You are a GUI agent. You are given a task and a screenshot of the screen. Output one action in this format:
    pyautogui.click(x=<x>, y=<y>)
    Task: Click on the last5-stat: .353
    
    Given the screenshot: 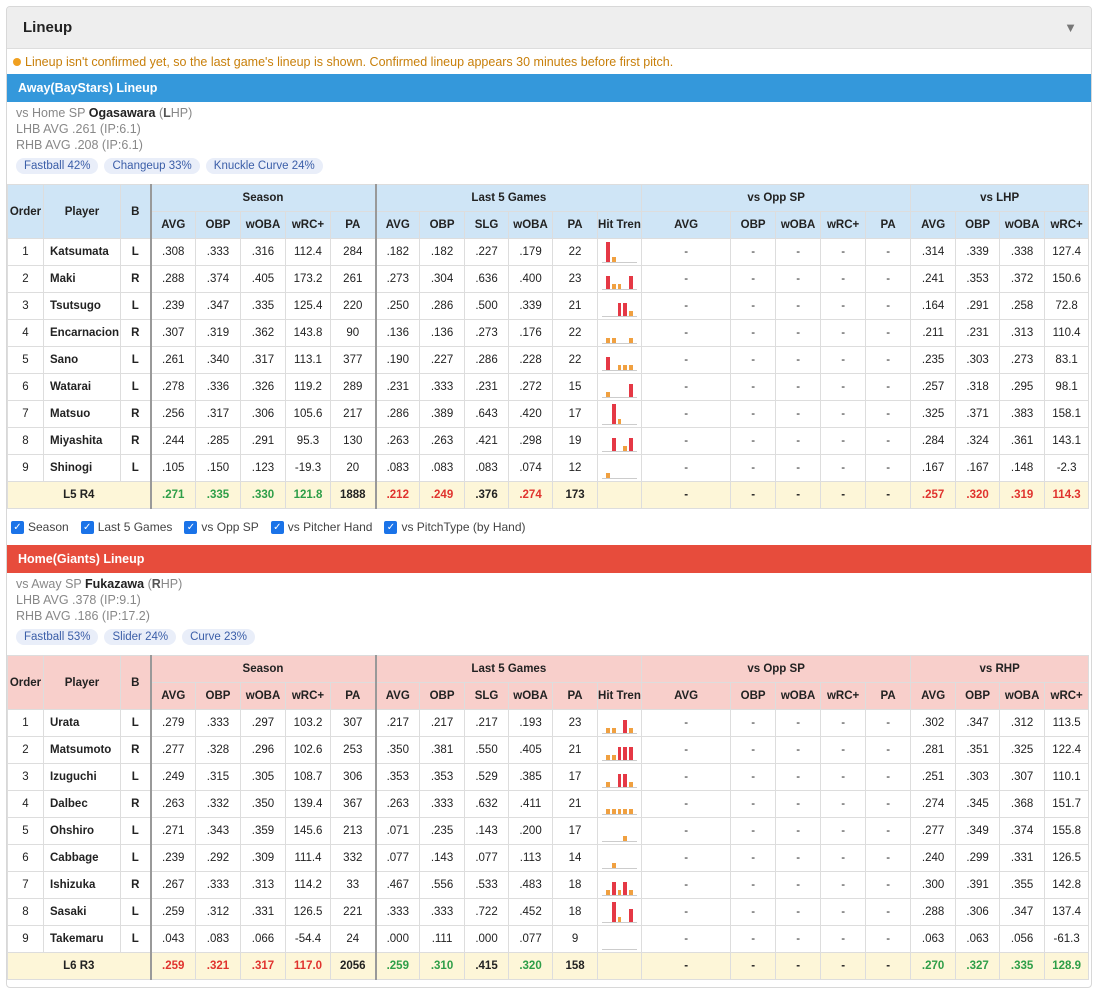 What is the action you would take?
    pyautogui.click(x=397, y=777)
    